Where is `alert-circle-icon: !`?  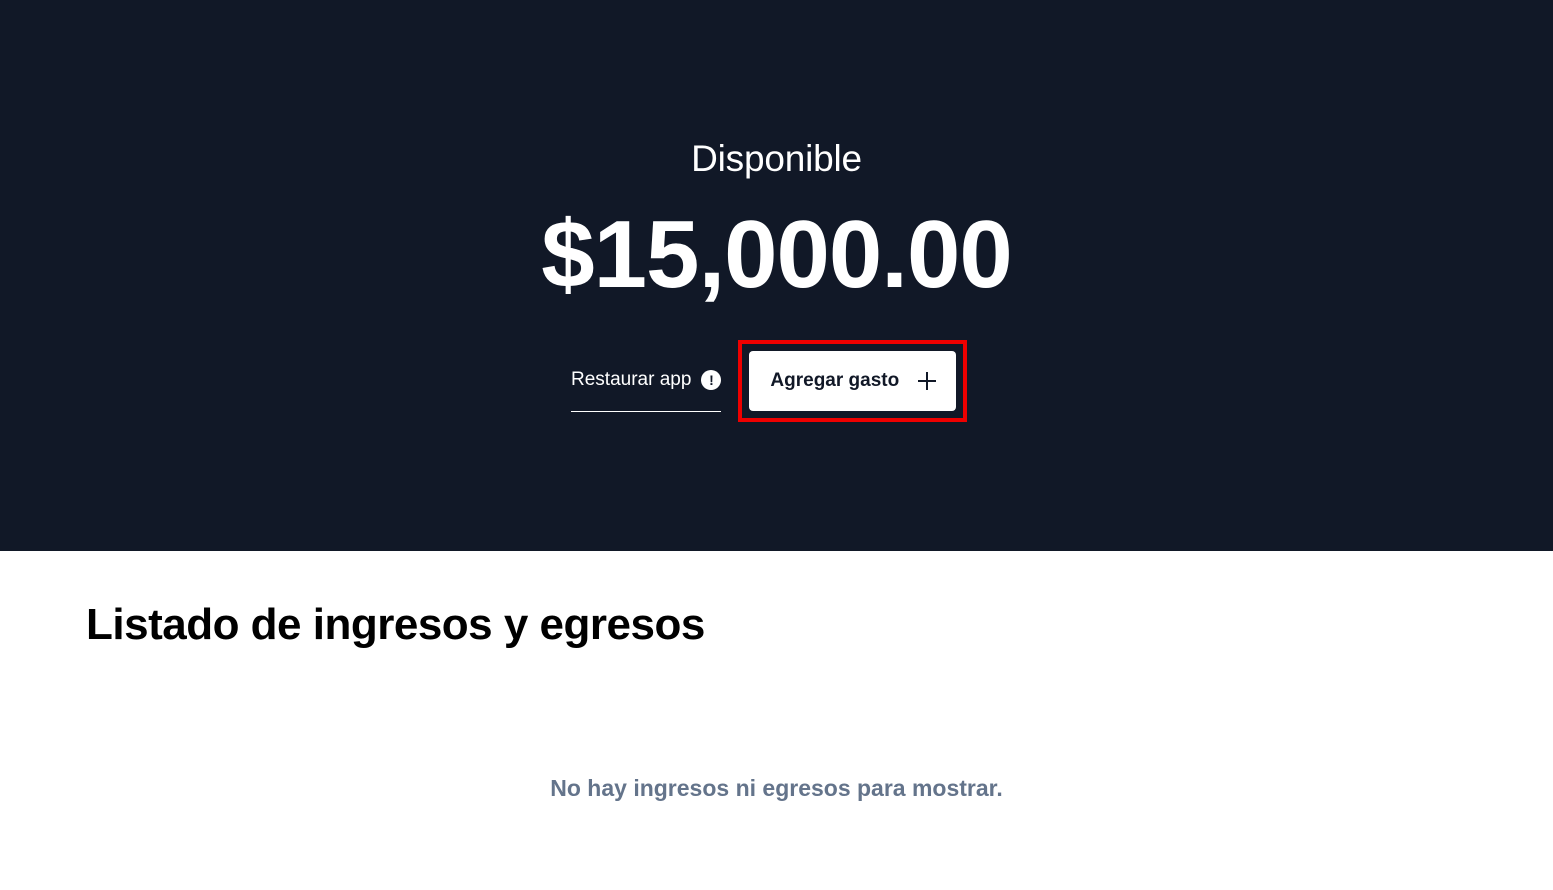
alert-circle-icon: ! is located at coordinates (711, 379).